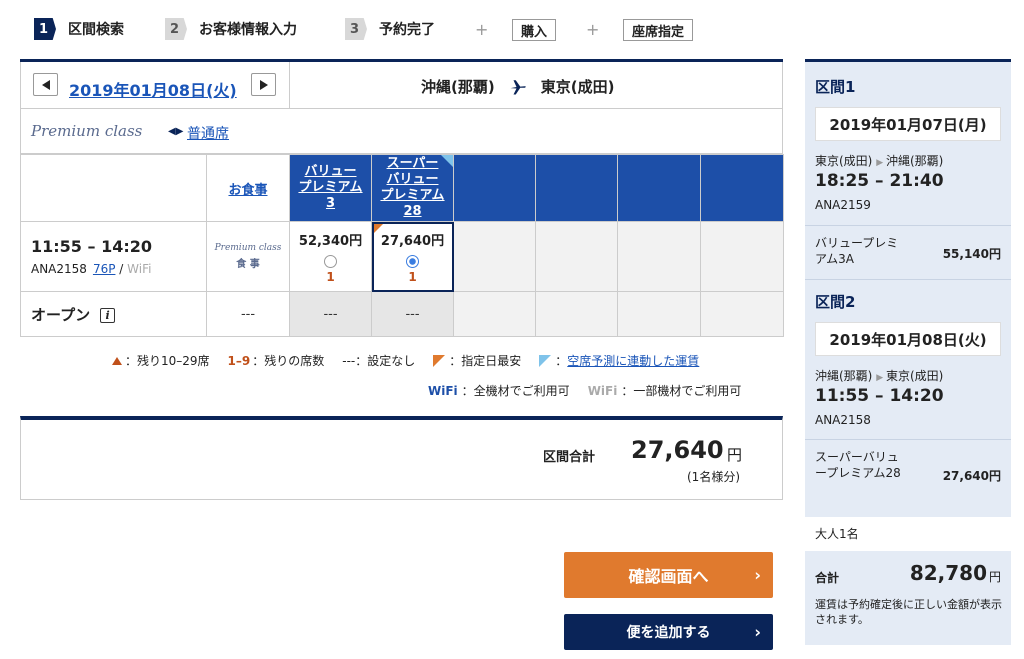  Describe the element at coordinates (569, 457) in the screenshot. I see `segment-total-label: 区間合計` at that location.